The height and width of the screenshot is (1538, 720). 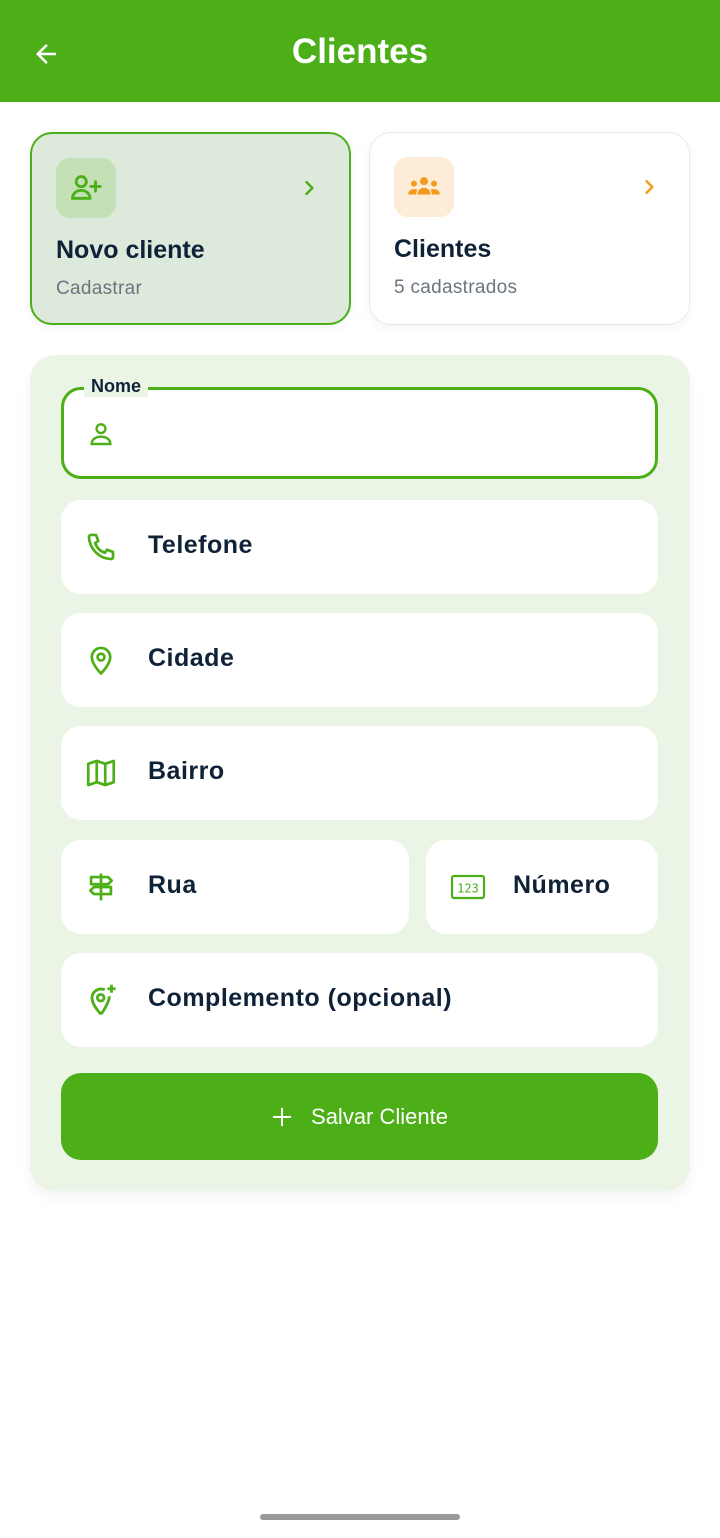 What do you see at coordinates (562, 885) in the screenshot?
I see `number-field-label: Número` at bounding box center [562, 885].